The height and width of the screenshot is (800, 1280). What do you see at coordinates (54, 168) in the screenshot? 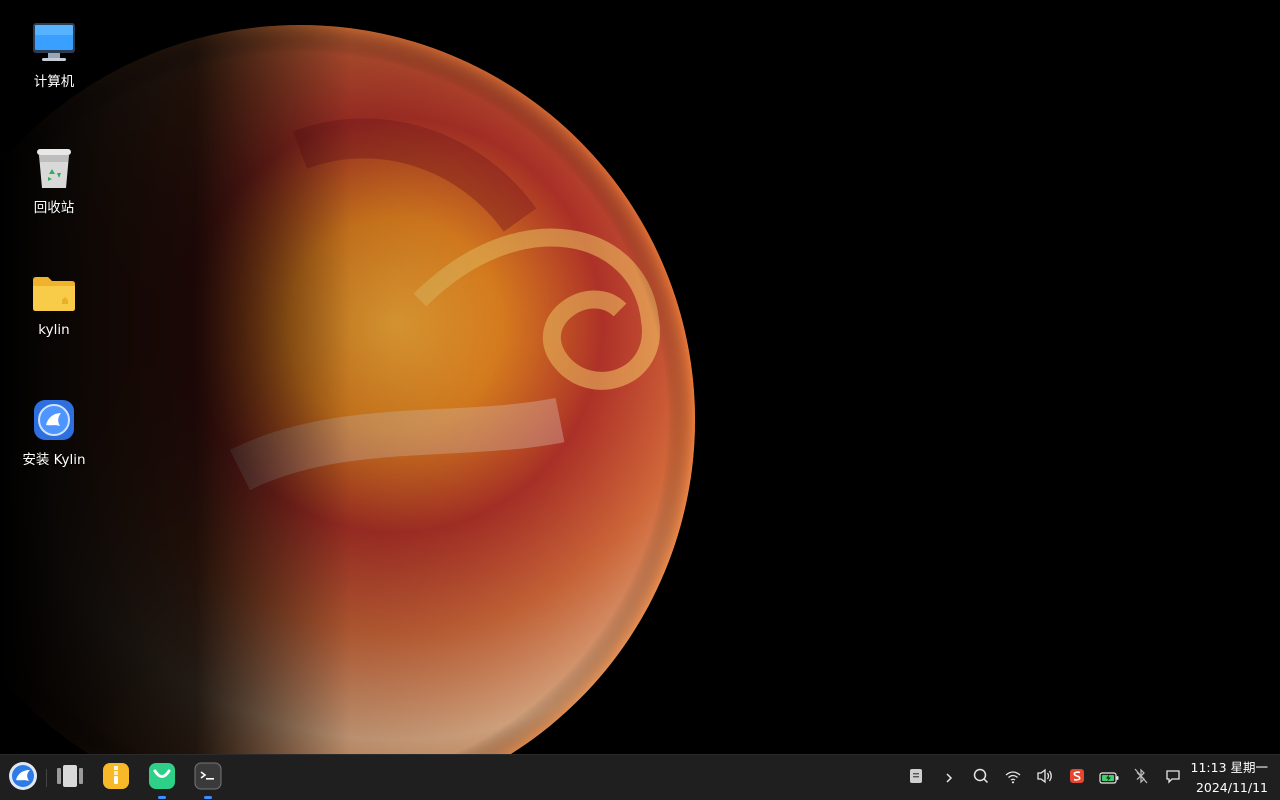
I see `trash-icon` at bounding box center [54, 168].